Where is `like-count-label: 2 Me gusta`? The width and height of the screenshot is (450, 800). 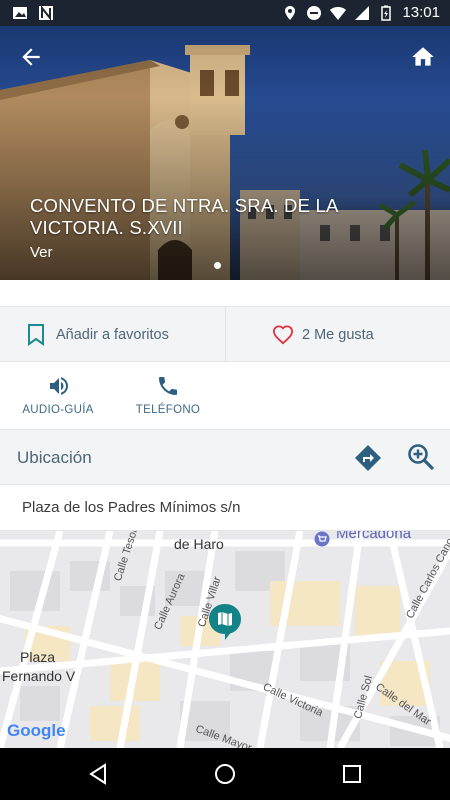
like-count-label: 2 Me gusta is located at coordinates (338, 335).